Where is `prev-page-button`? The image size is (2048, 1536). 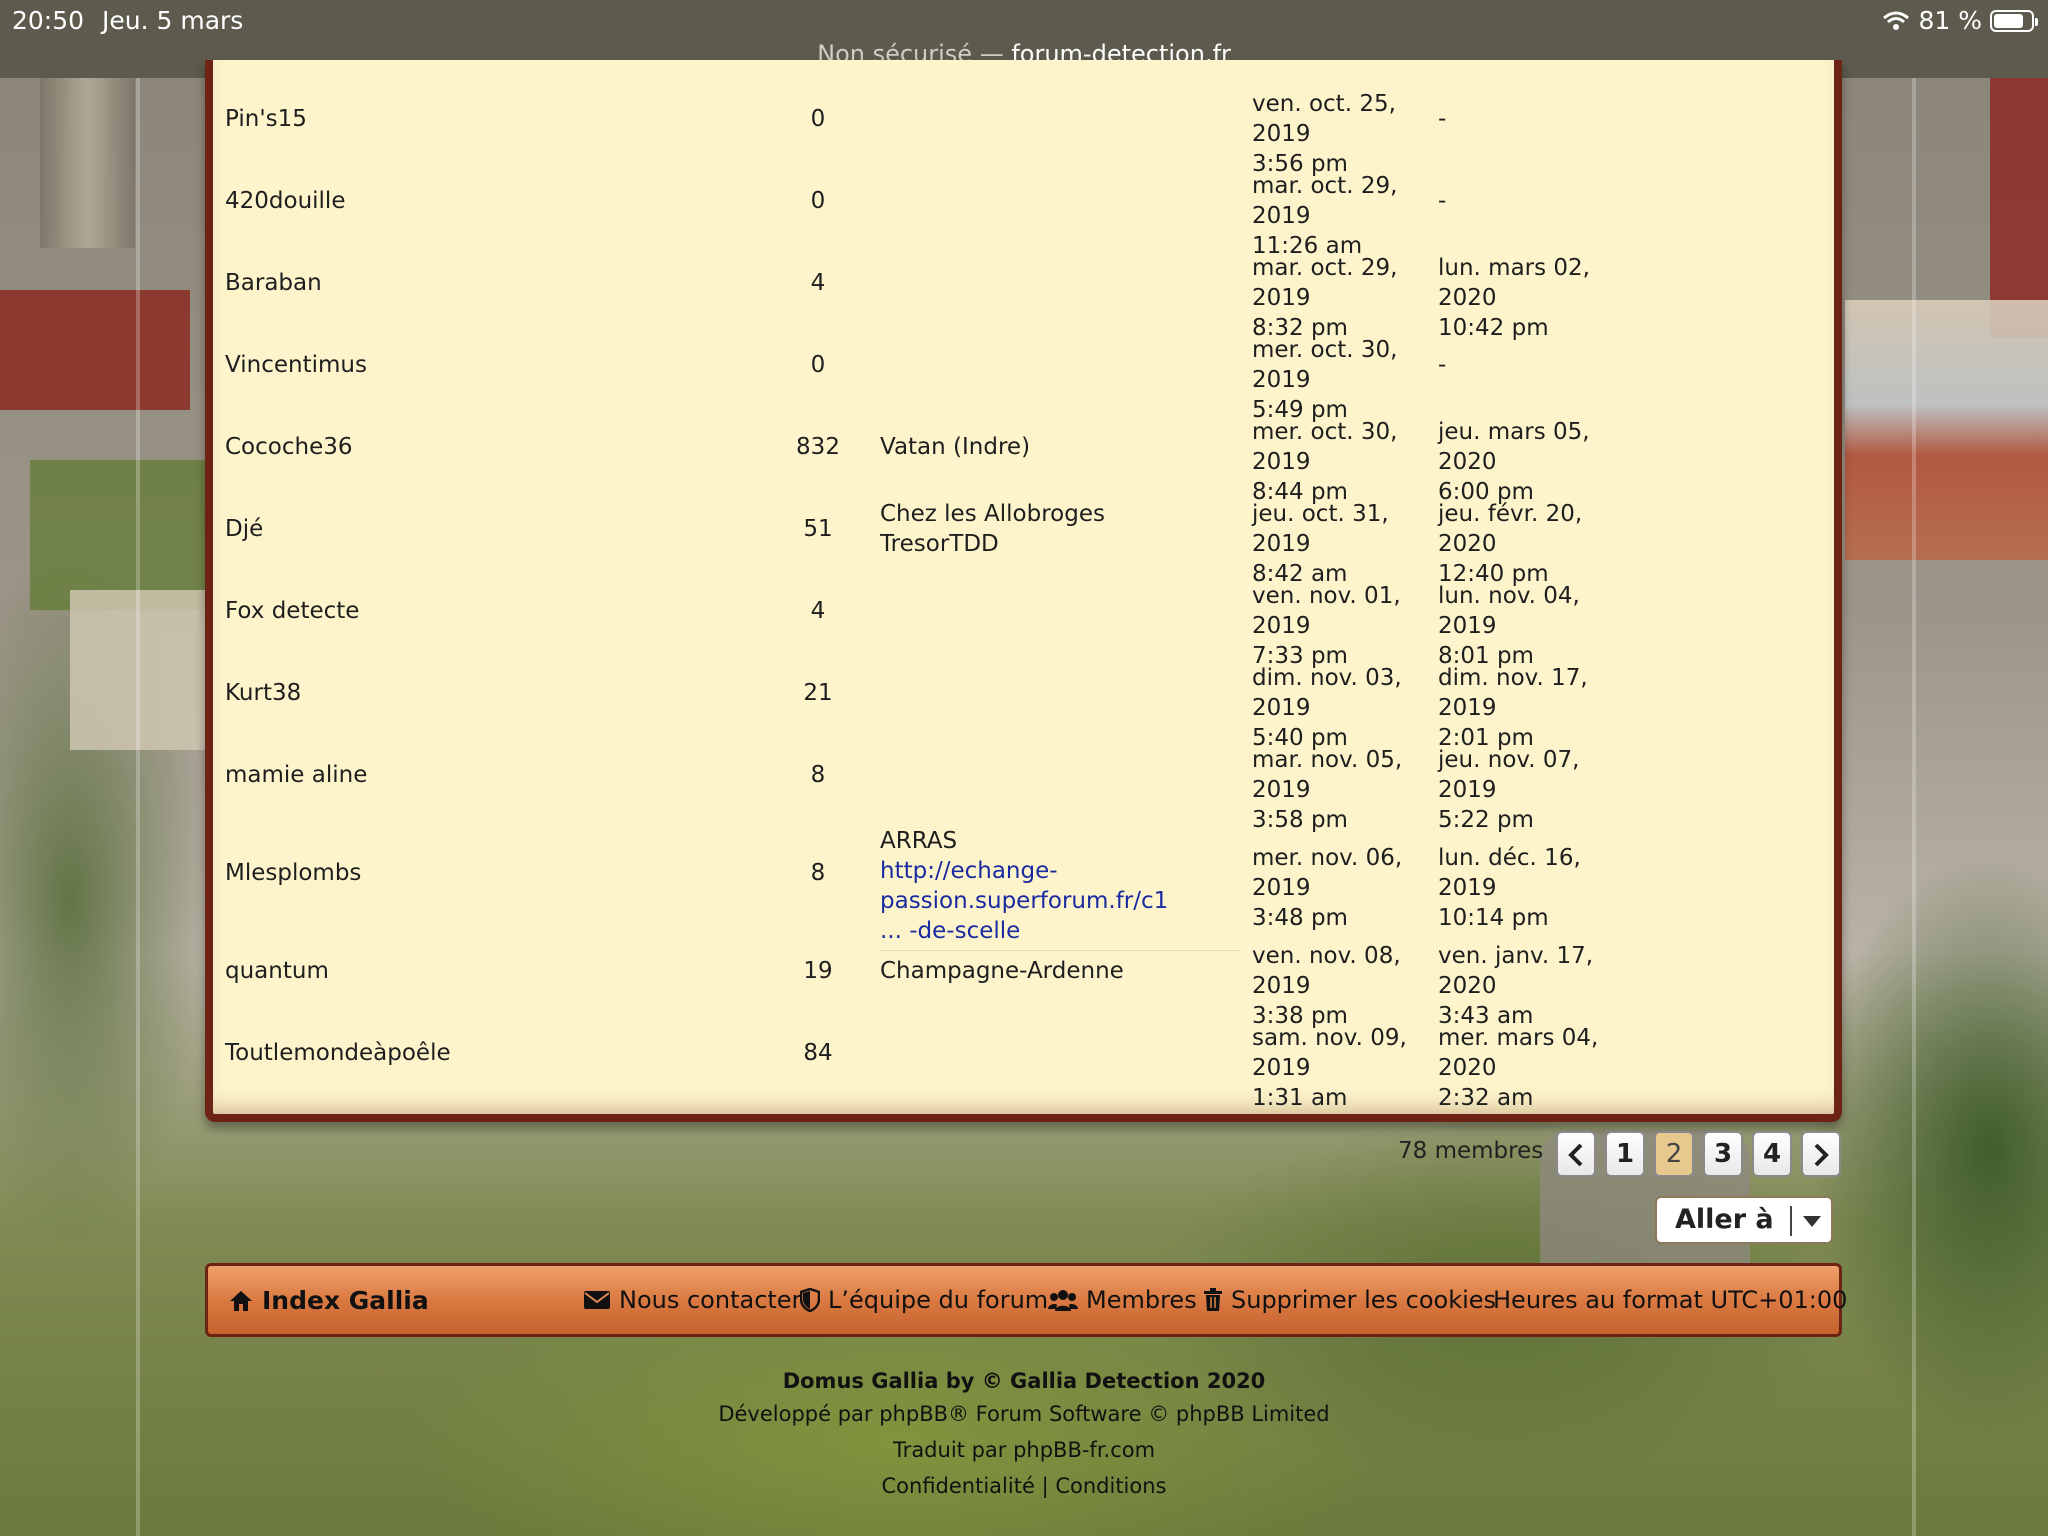
prev-page-button is located at coordinates (1576, 1154).